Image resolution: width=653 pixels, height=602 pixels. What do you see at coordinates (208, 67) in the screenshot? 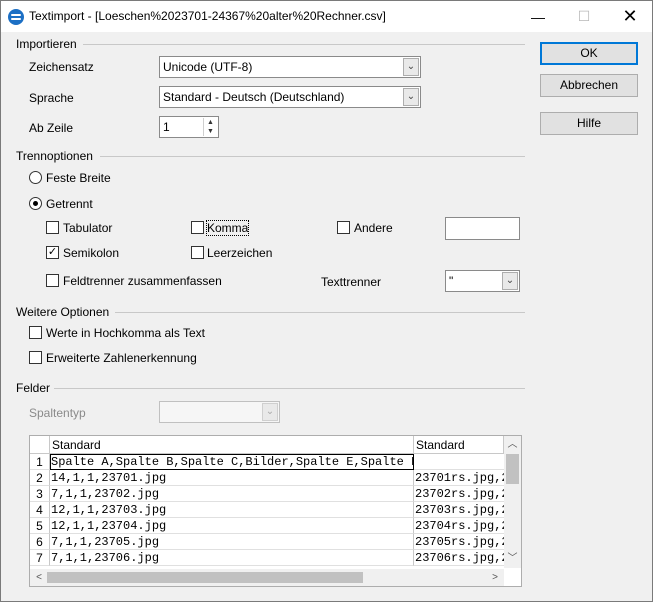
I see `charset-value: Unicode (UTF-8)` at bounding box center [208, 67].